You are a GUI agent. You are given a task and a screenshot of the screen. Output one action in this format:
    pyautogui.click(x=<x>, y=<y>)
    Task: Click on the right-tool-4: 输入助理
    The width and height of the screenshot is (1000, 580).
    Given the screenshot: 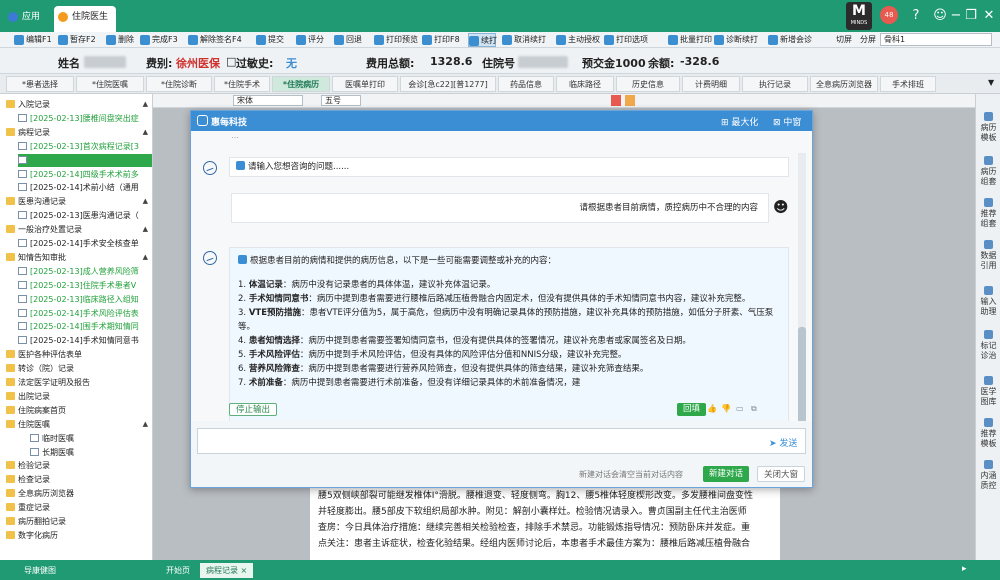 What is the action you would take?
    pyautogui.click(x=988, y=301)
    